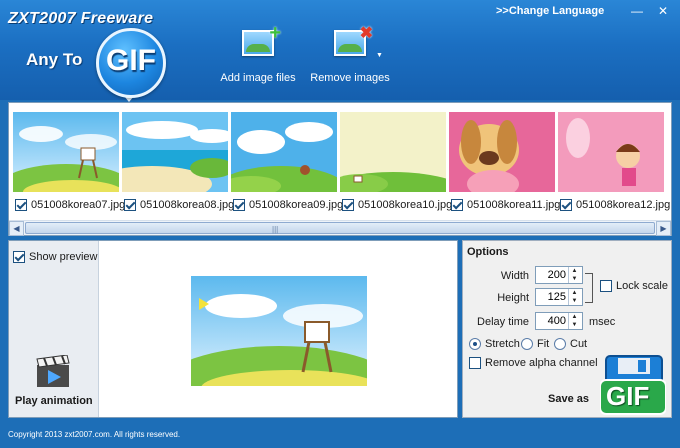  What do you see at coordinates (570, 344) in the screenshot?
I see `fit-cut-radio: Cut` at bounding box center [570, 344].